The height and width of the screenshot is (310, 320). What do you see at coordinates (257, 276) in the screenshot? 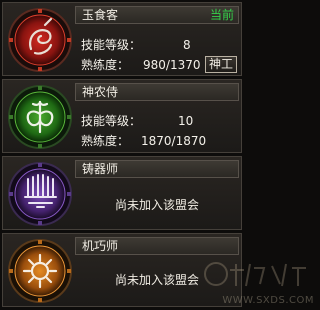
I see `site-watermark-logo` at bounding box center [257, 276].